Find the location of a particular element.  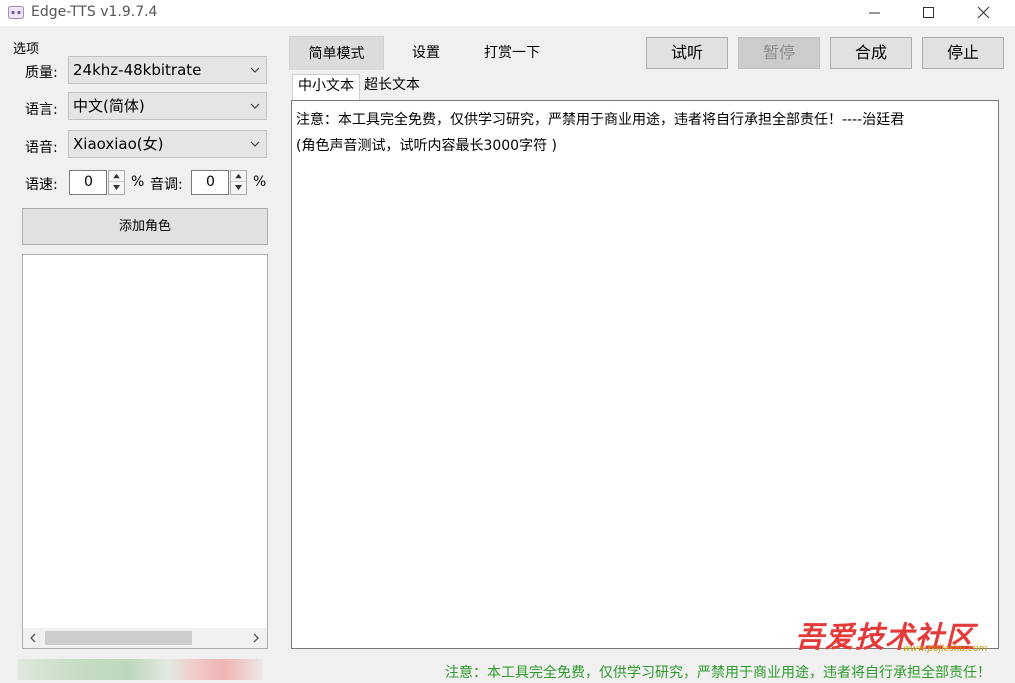

scroll-left-icon is located at coordinates (33, 638).